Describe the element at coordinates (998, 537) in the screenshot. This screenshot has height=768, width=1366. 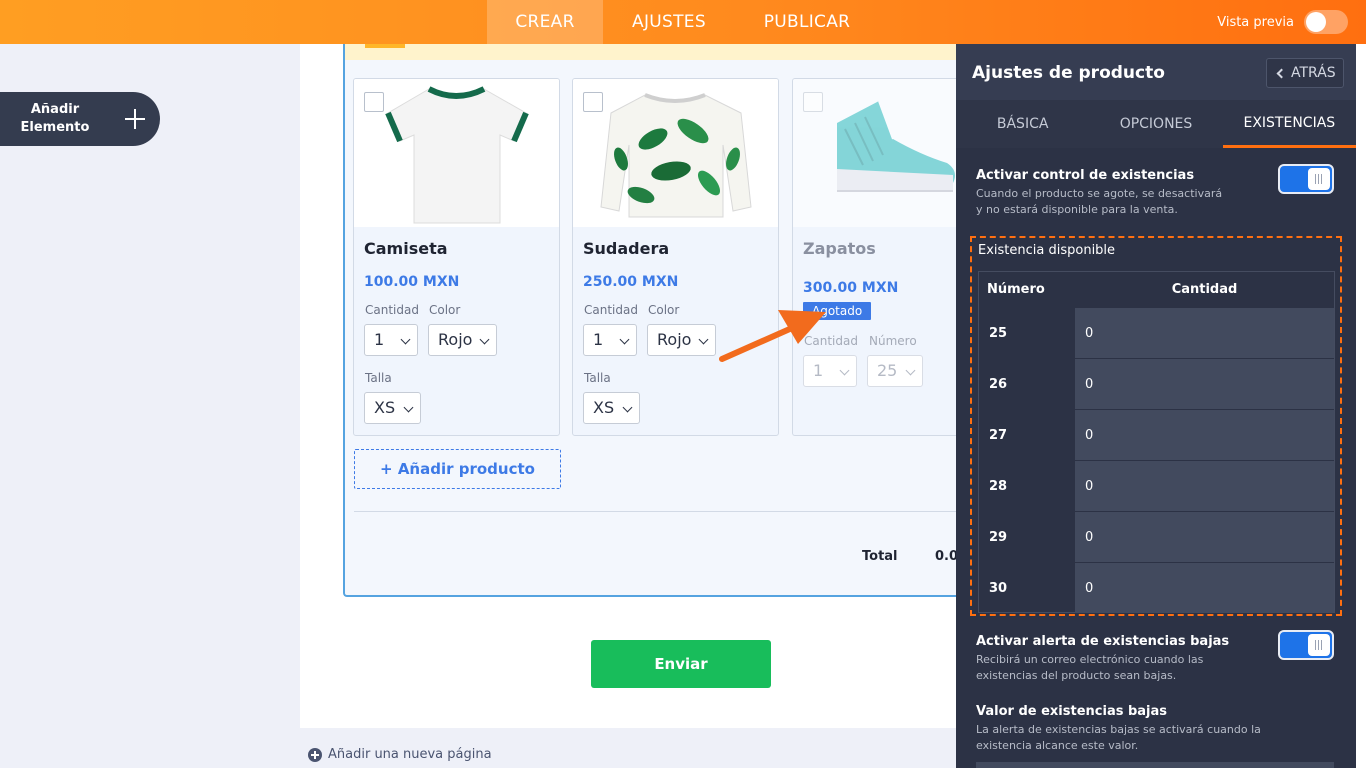
I see `row-number: 29` at that location.